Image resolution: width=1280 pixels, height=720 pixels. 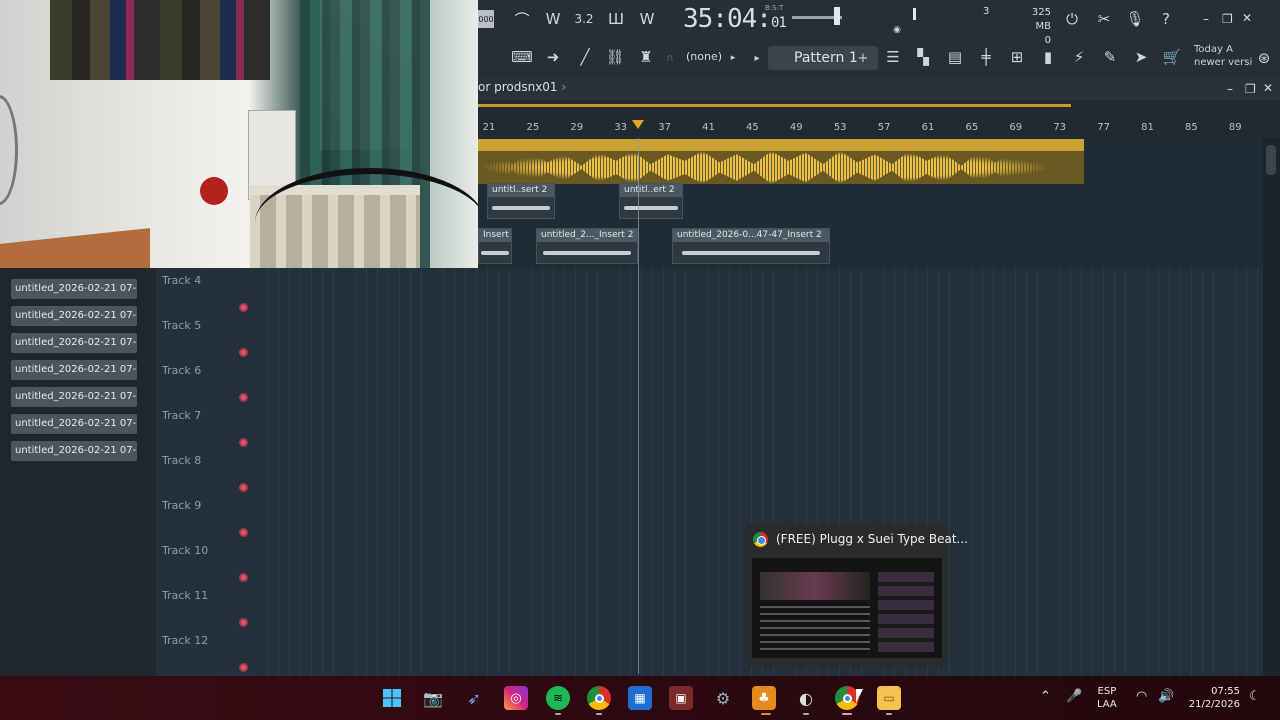 I want to click on close-icon: ✕, so click(x=1247, y=18).